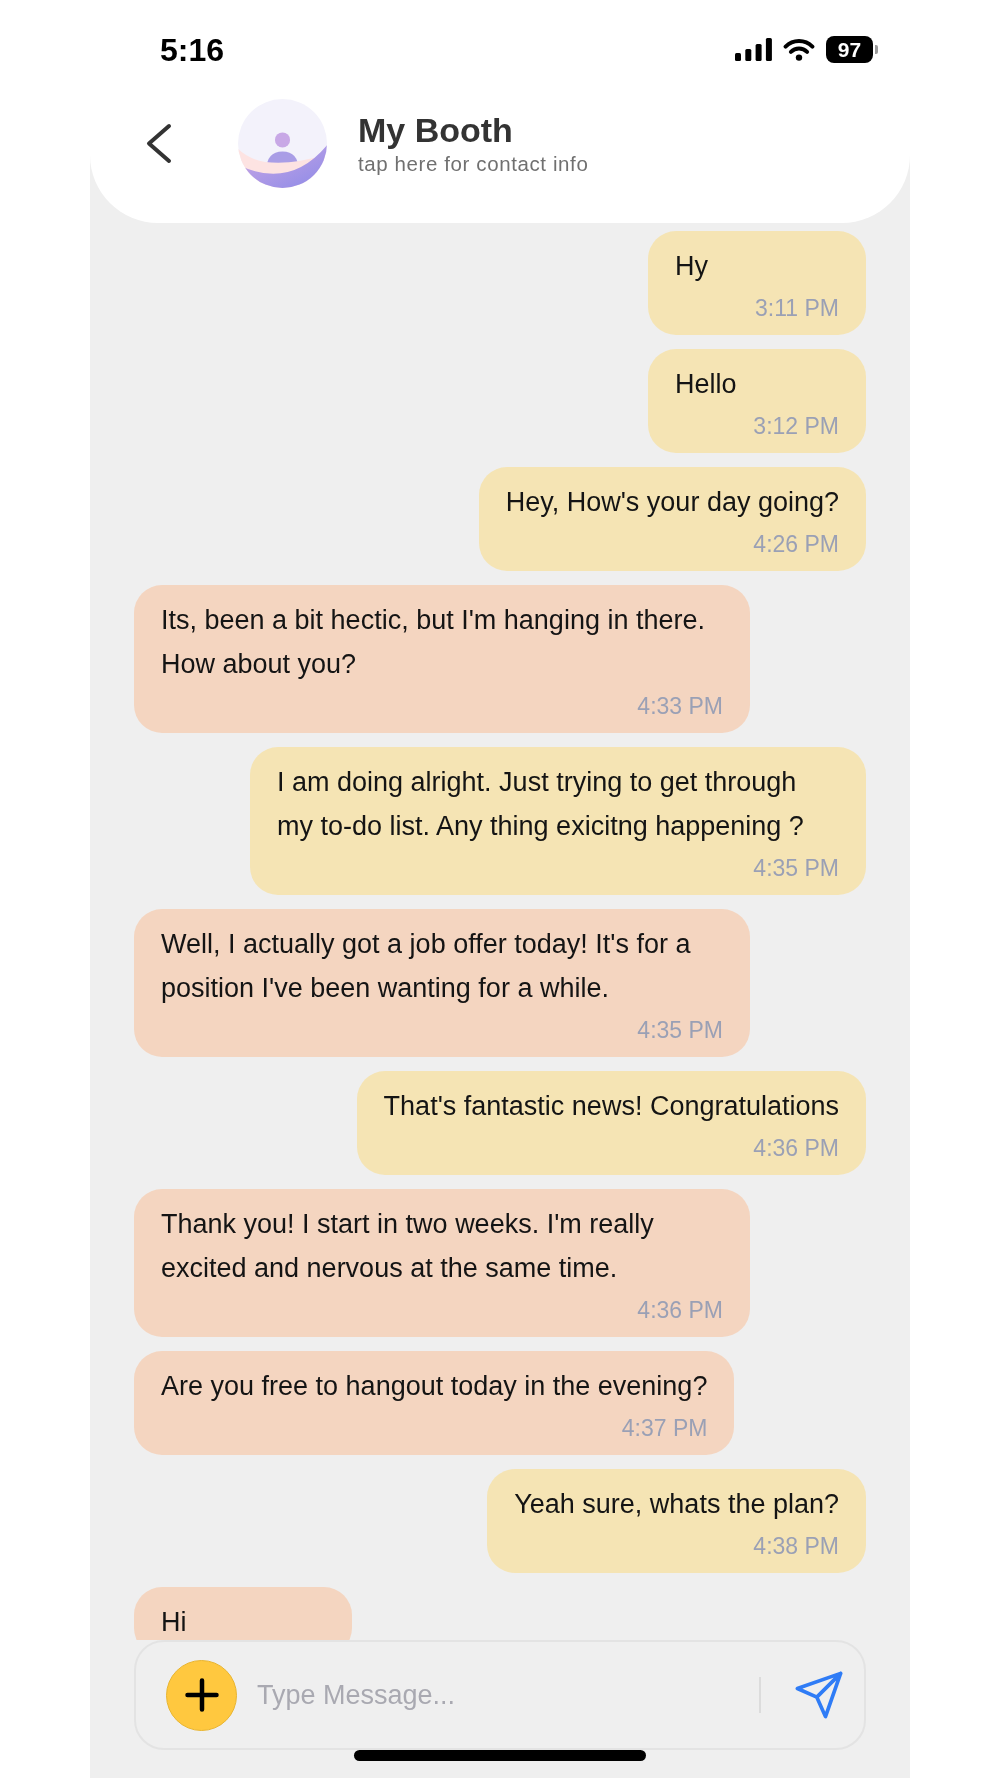 Image resolution: width=1000 pixels, height=1778 pixels. I want to click on message-text: Hi, so click(174, 1622).